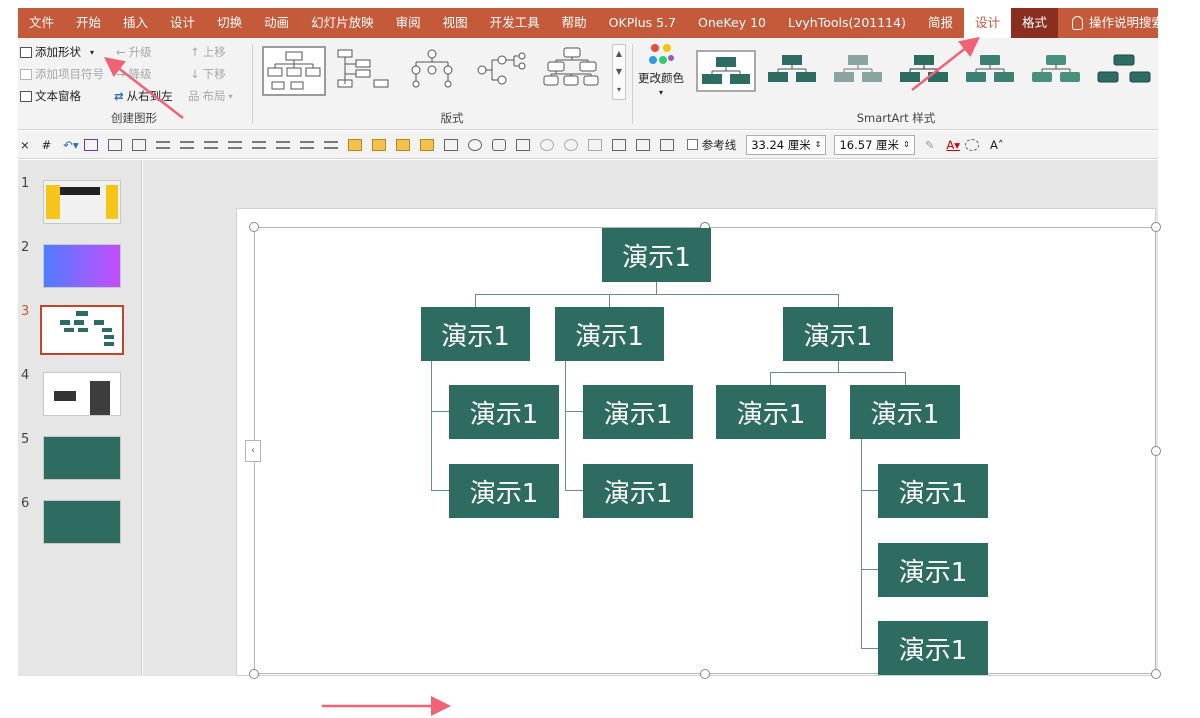  Describe the element at coordinates (50, 96) in the screenshot. I see `text-pane-button: 文本窗格` at that location.